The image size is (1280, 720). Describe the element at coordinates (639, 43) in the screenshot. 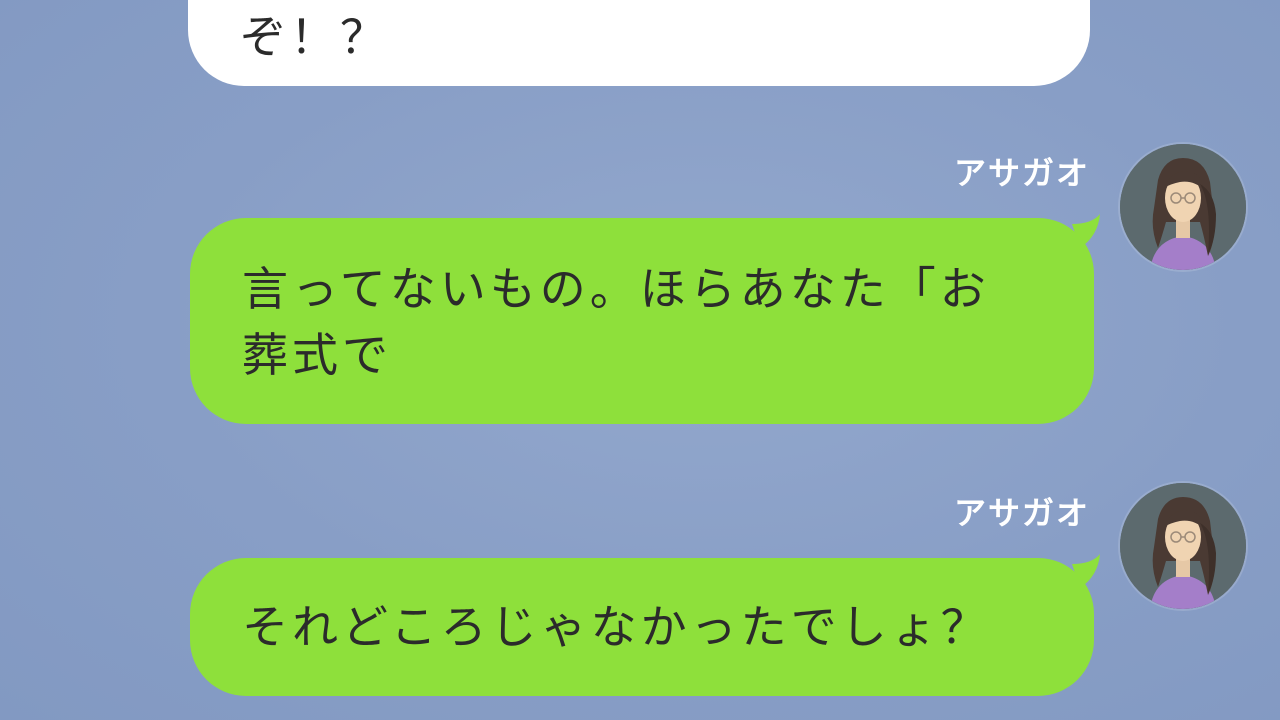

I see `incoming-message-bubble: ぞ！？` at that location.